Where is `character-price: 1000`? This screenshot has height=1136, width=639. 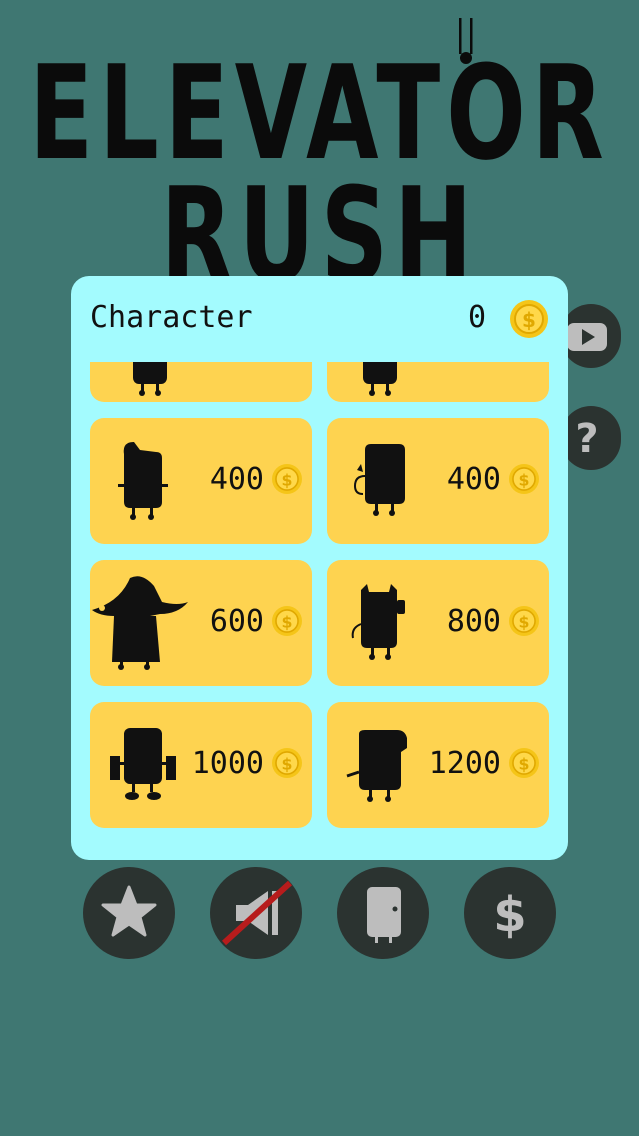
character-price: 1000 is located at coordinates (227, 763).